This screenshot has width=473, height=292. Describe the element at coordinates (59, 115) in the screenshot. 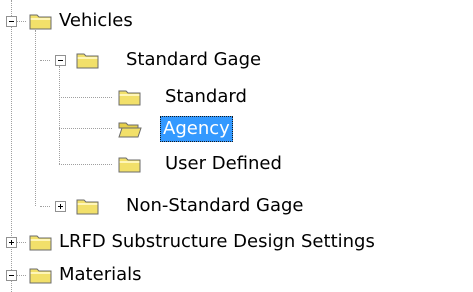

I see `tree-line-standard-gage` at that location.